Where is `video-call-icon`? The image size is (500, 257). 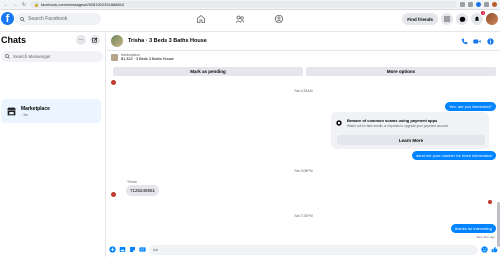 video-call-icon is located at coordinates (477, 41).